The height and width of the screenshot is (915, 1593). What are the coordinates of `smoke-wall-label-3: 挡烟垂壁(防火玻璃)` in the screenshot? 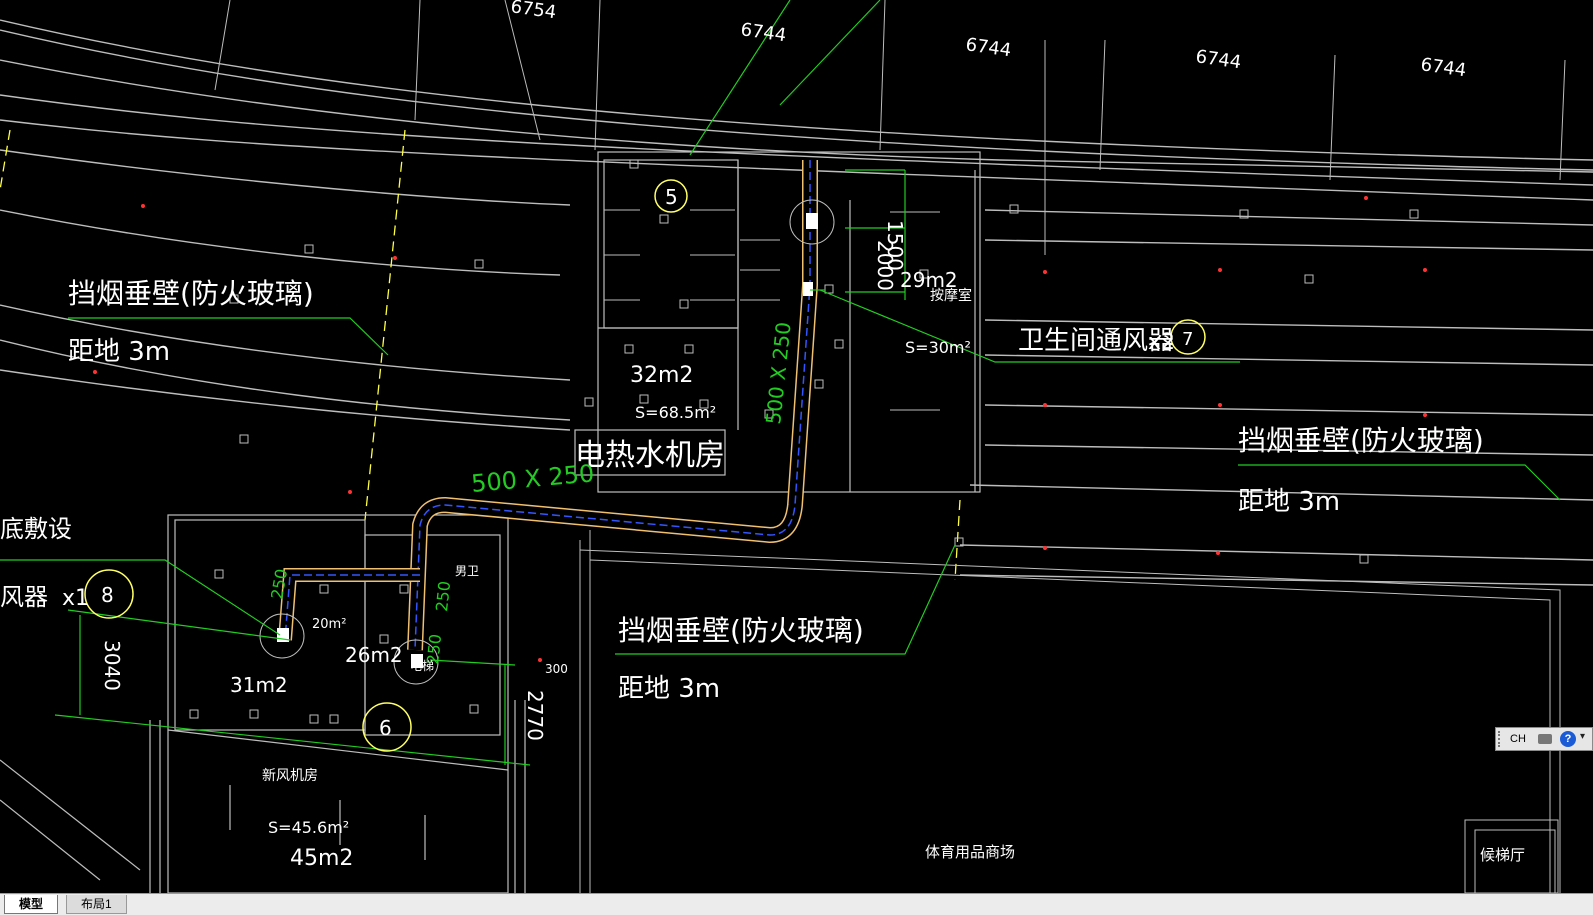 It's located at (741, 630).